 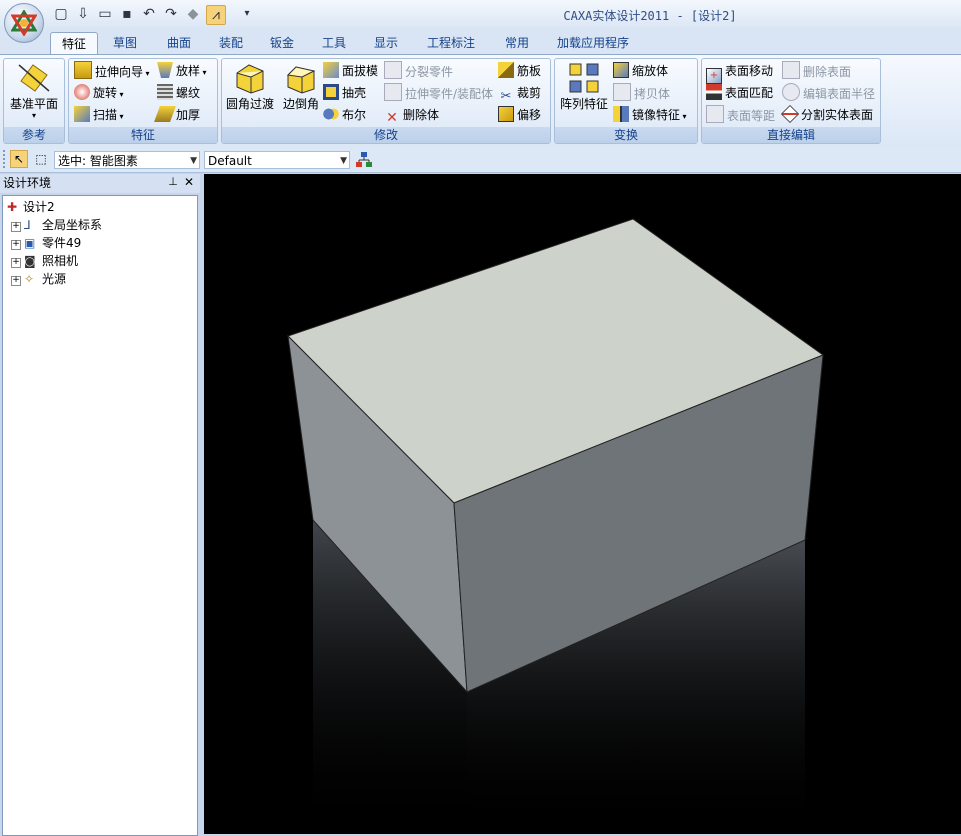 What do you see at coordinates (54, 279) in the screenshot?
I see `tree-node-label: 光源` at bounding box center [54, 279].